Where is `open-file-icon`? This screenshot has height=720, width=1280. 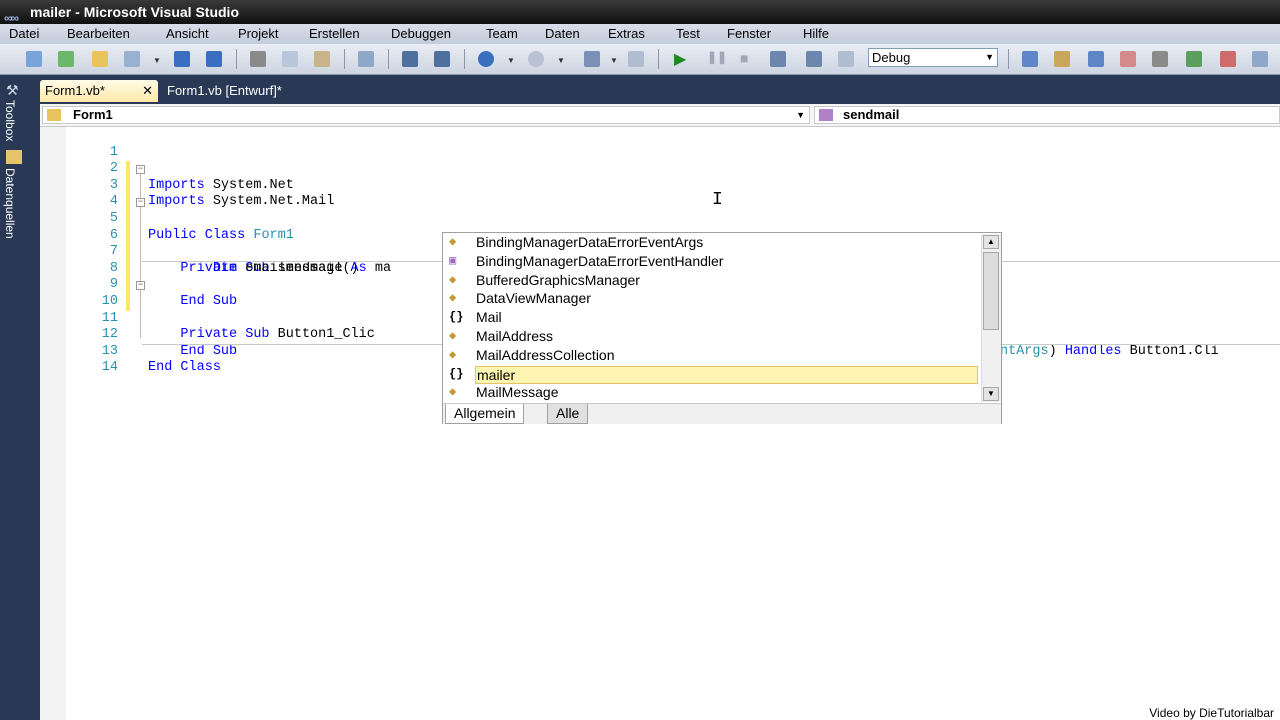
open-file-icon is located at coordinates (100, 59).